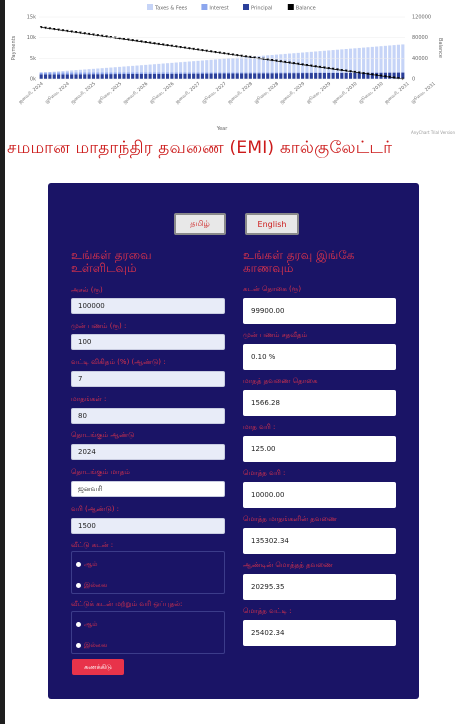 The image size is (457, 724). I want to click on x-tick-label: ஜூலை, 2027, so click(214, 93).